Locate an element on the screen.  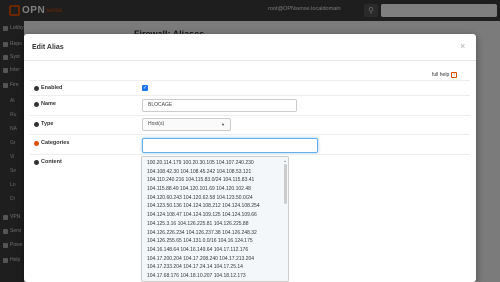
enabled-label-text: Enabled is located at coordinates (52, 88).